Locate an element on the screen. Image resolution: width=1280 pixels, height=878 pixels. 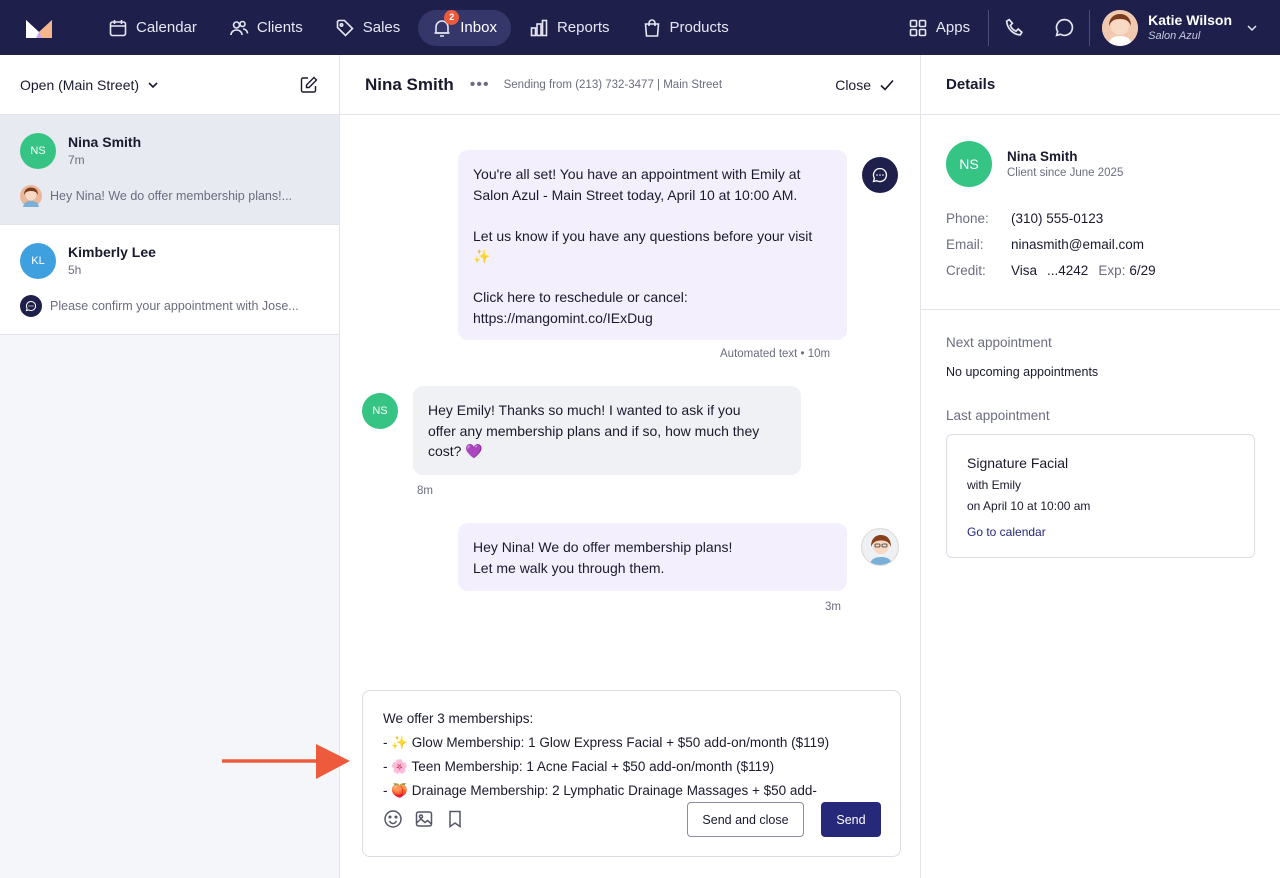
conversation-time: 7m is located at coordinates (76, 160).